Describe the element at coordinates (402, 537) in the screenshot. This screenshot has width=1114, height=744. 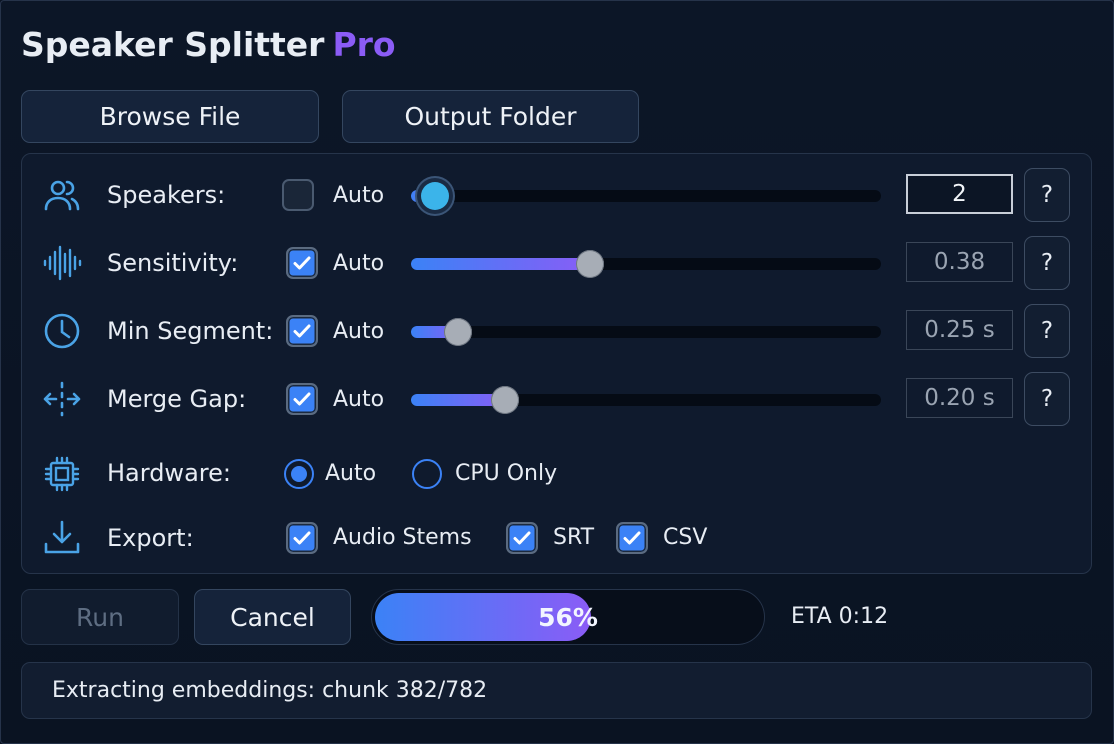
I see `export-audio-stems-label: Audio Stems` at that location.